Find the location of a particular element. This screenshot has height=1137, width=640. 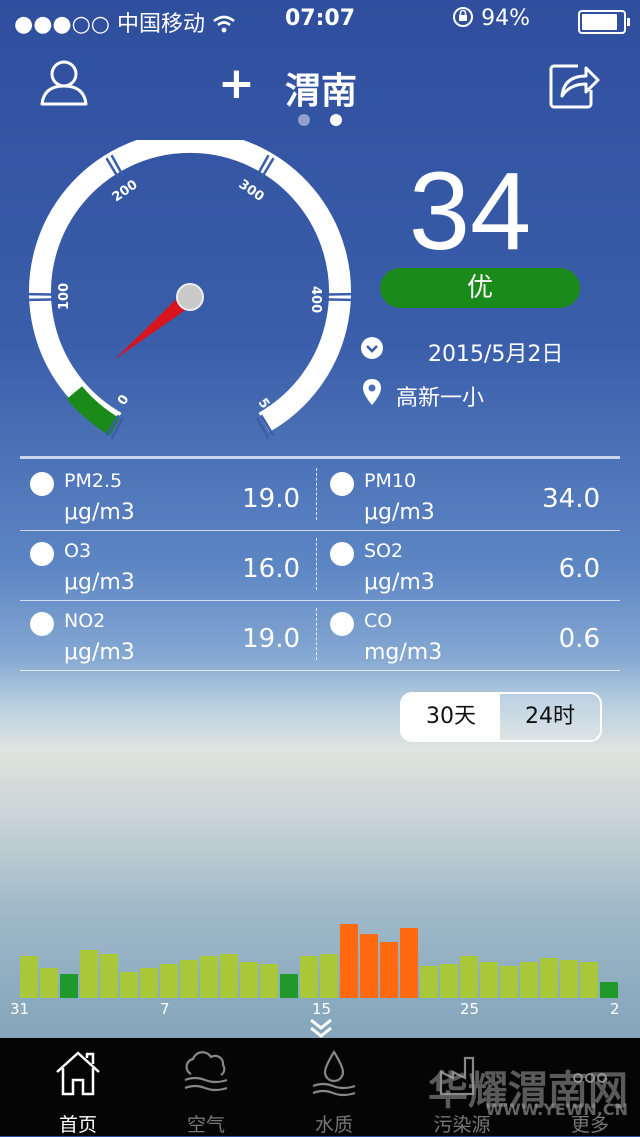

pollutant-value: 34.0 is located at coordinates (550, 499).